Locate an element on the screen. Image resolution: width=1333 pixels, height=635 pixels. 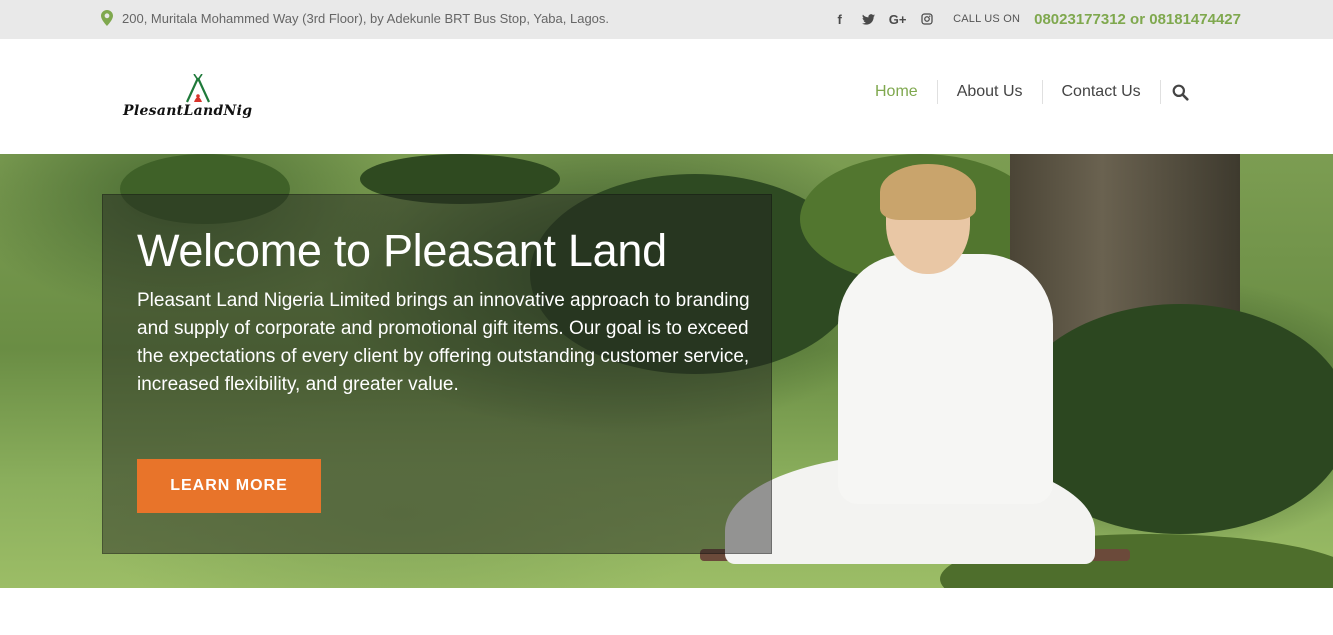
phone-numbers: 08023177312 or 08181474427 is located at coordinates (1137, 19).